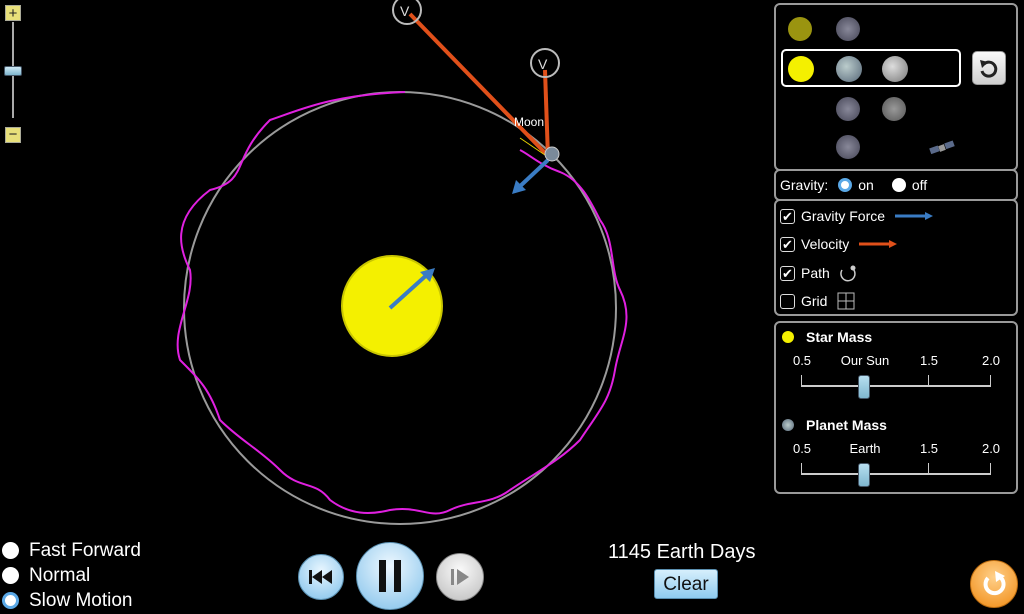 Image resolution: width=1024 pixels, height=614 pixels. I want to click on speed-fast-forward: Fast Forward, so click(71, 550).